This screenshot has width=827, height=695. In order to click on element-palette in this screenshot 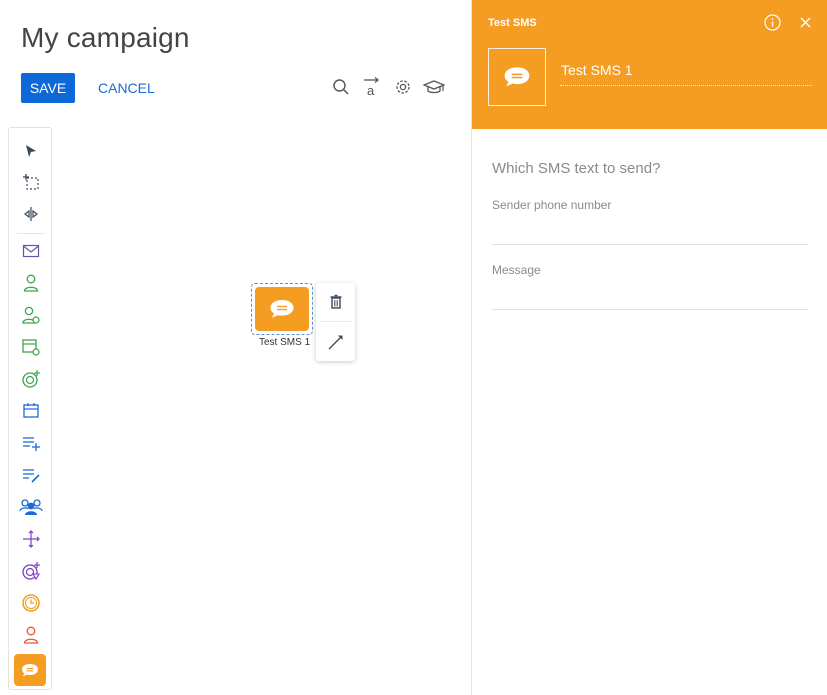, I will do `click(30, 408)`.